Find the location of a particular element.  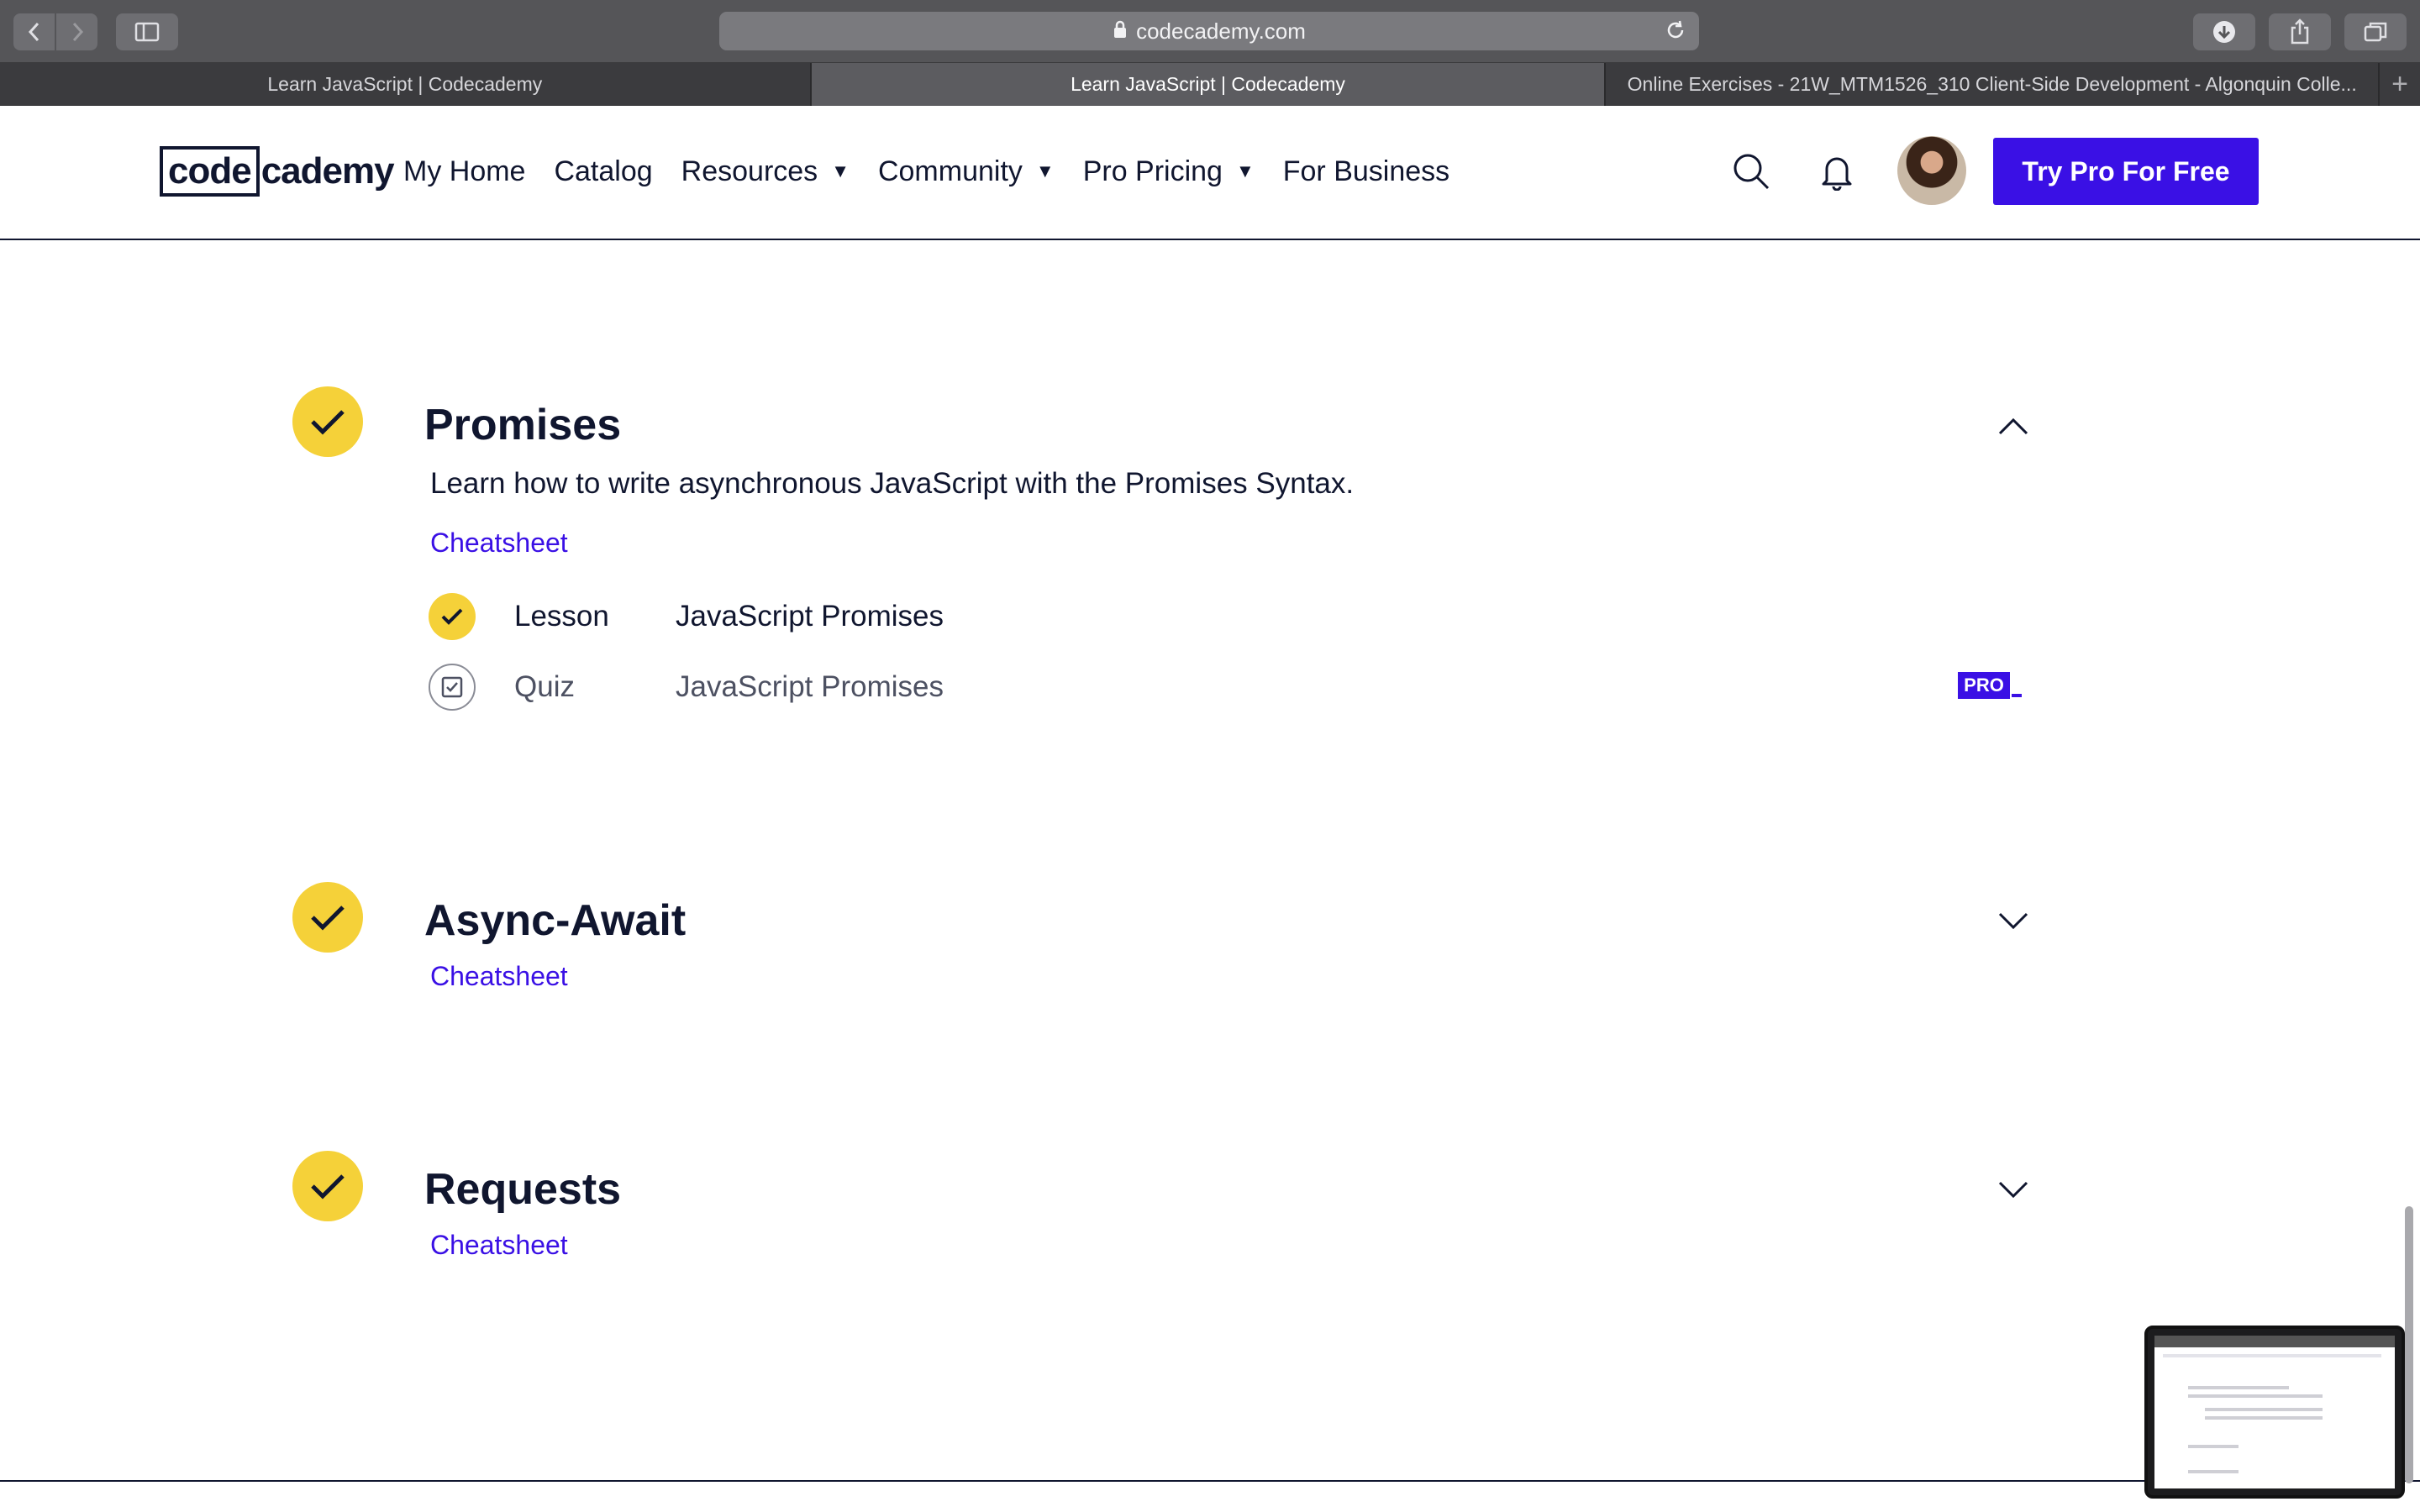

nav-label: Pro Pricing is located at coordinates (1152, 171).